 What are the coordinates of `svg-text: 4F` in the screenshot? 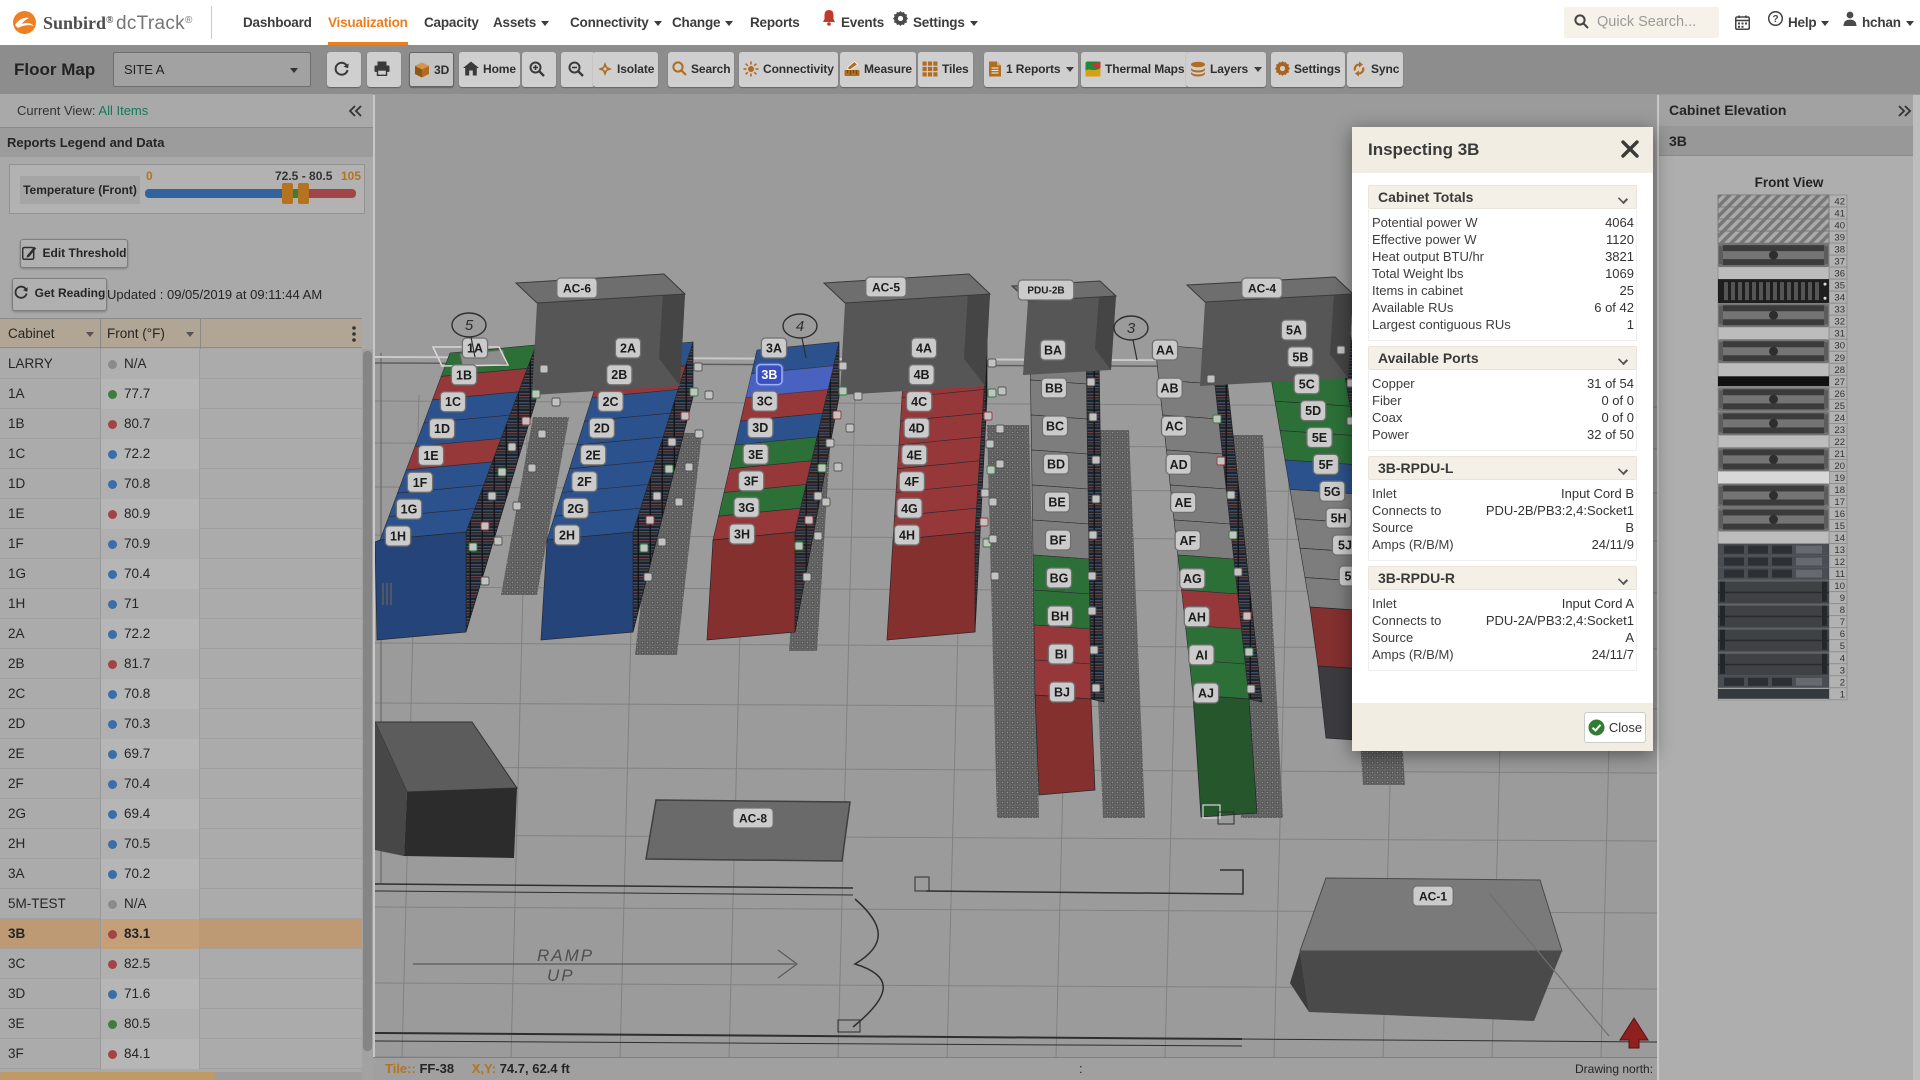 It's located at (912, 482).